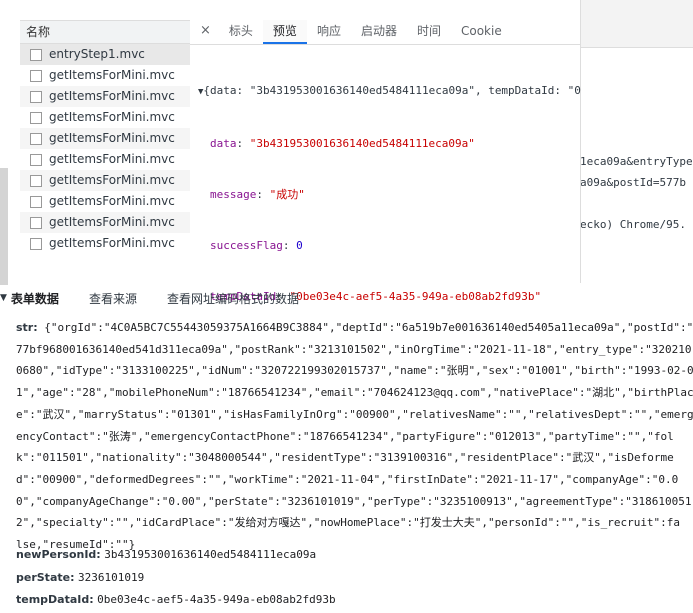  I want to click on view-source-link: 查看来源, so click(113, 298).